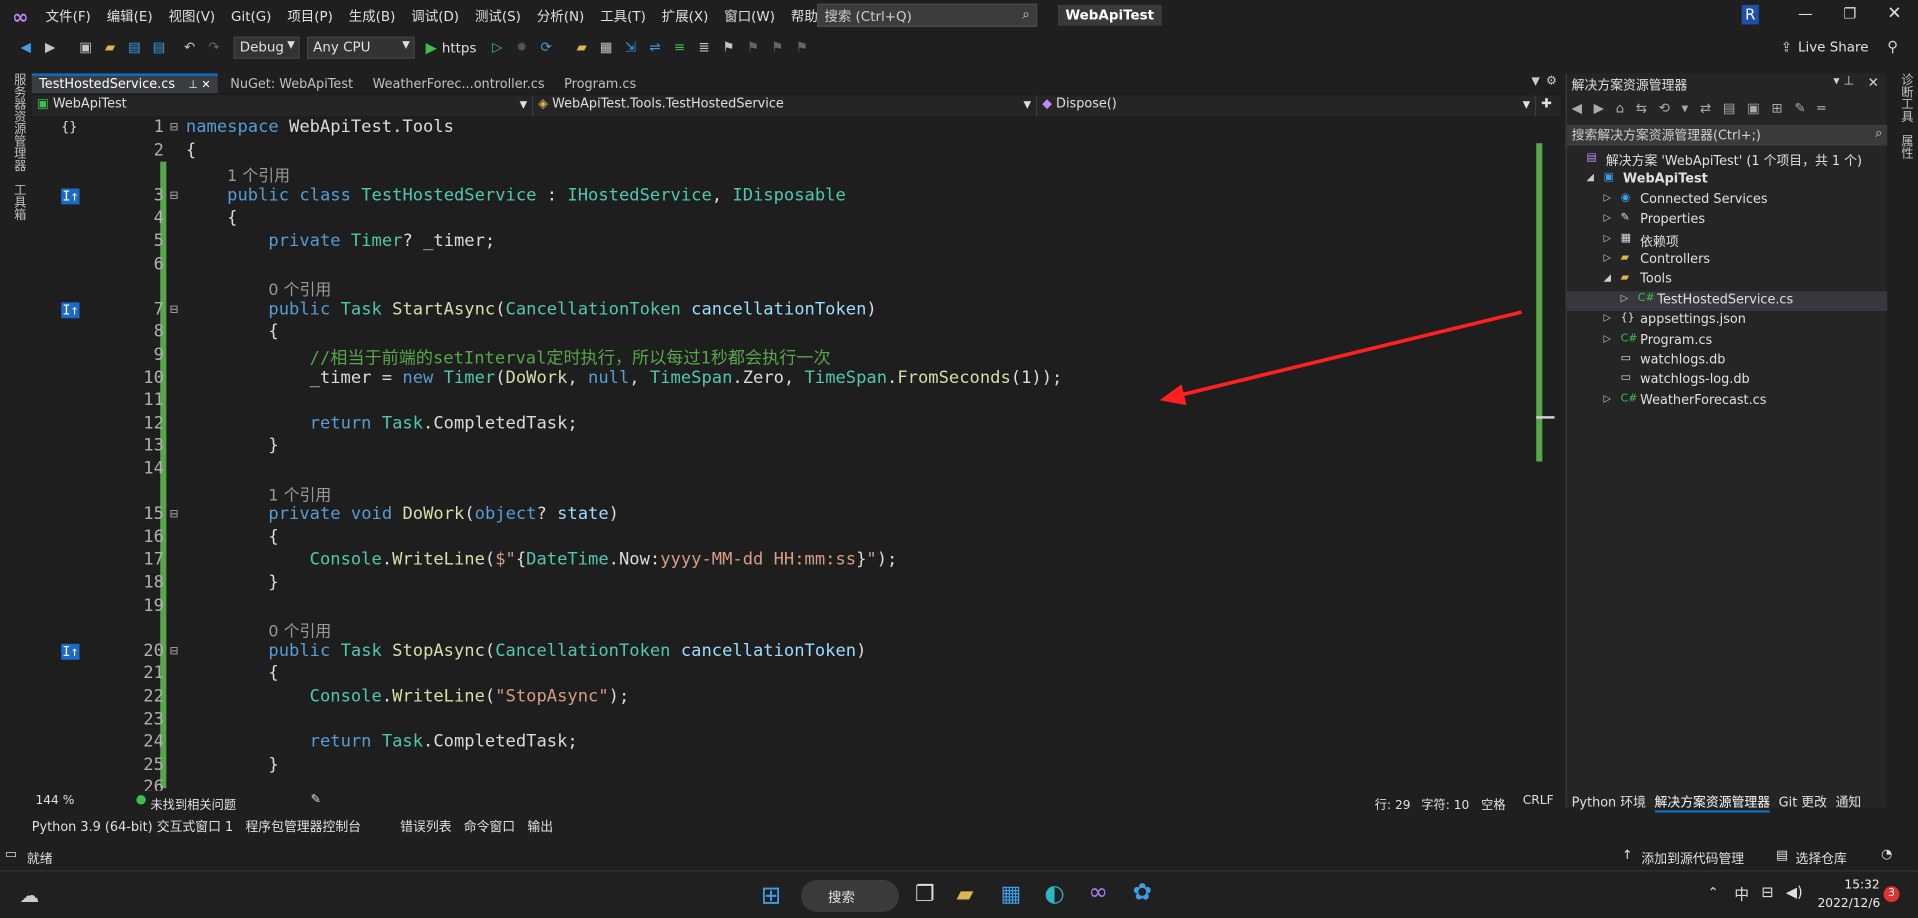  I want to click on run-label: https, so click(459, 48).